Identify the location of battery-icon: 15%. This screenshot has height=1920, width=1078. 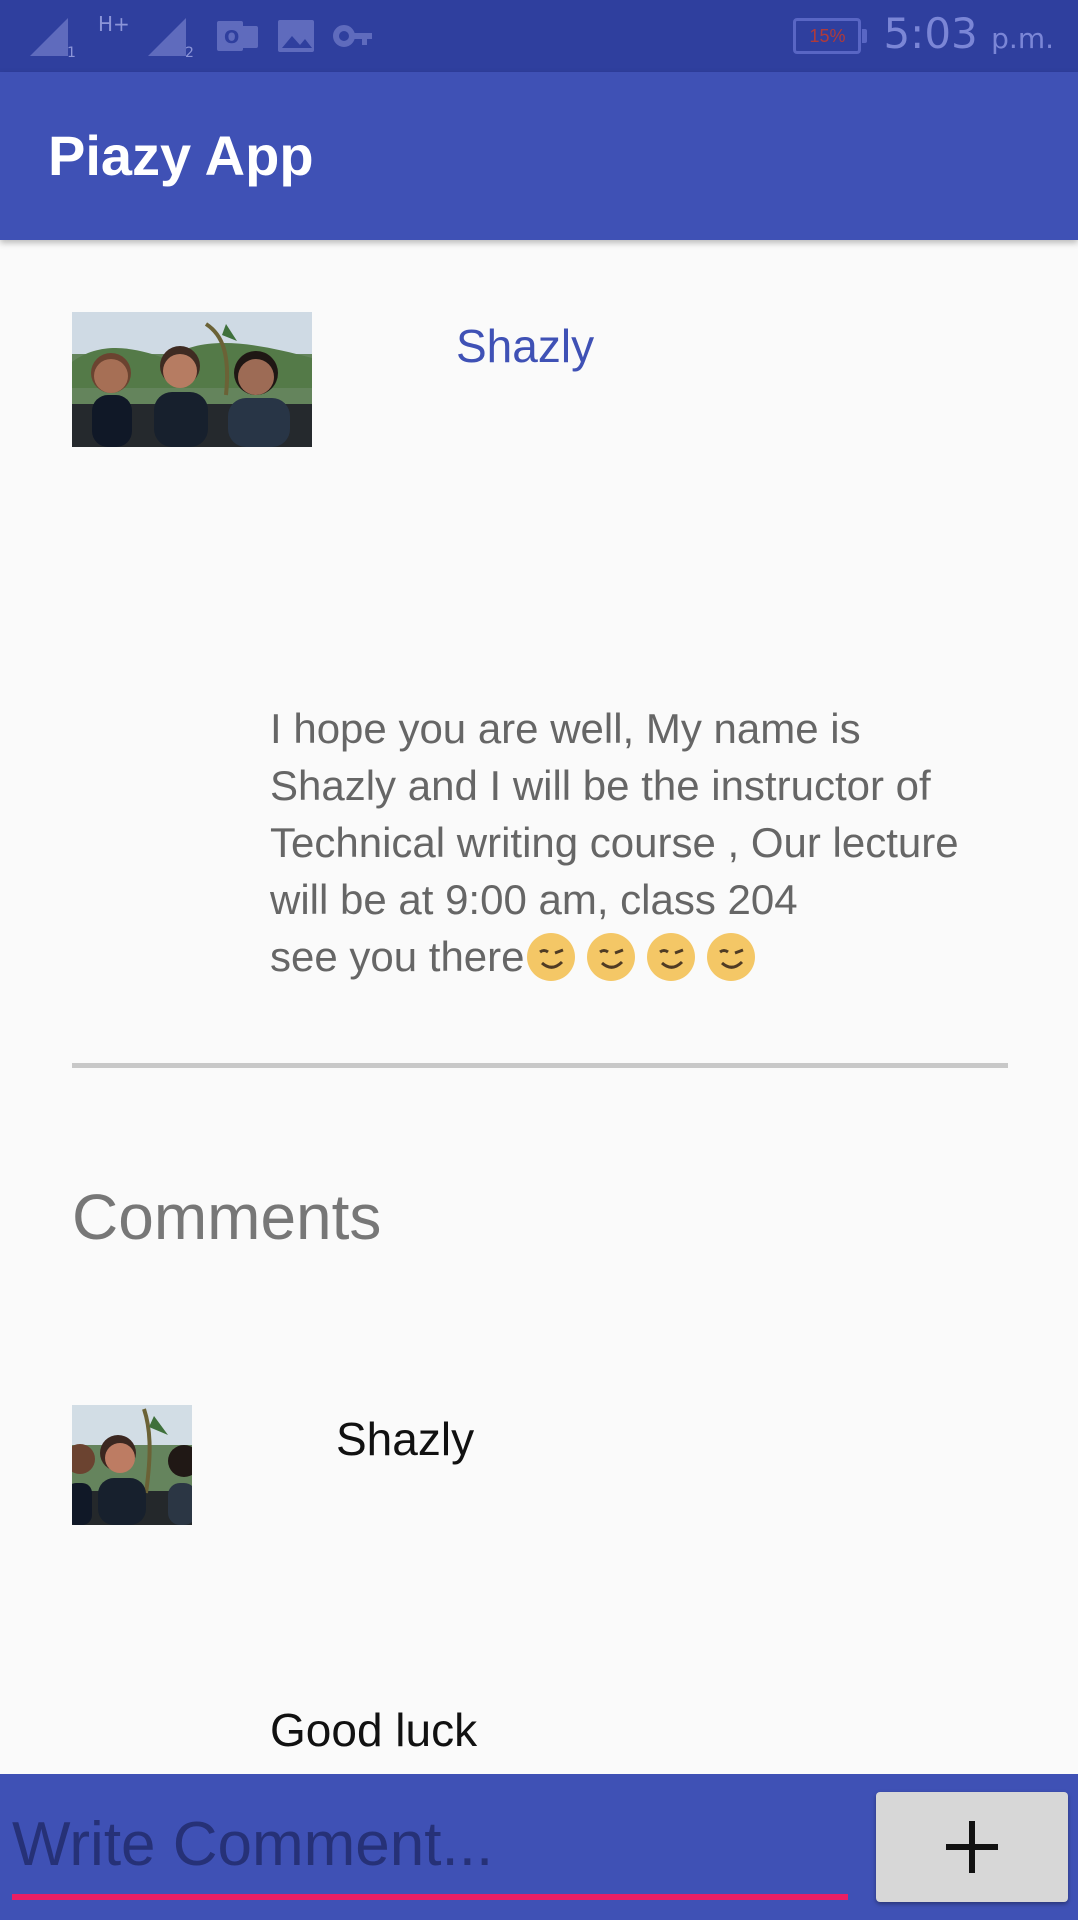
(830, 36).